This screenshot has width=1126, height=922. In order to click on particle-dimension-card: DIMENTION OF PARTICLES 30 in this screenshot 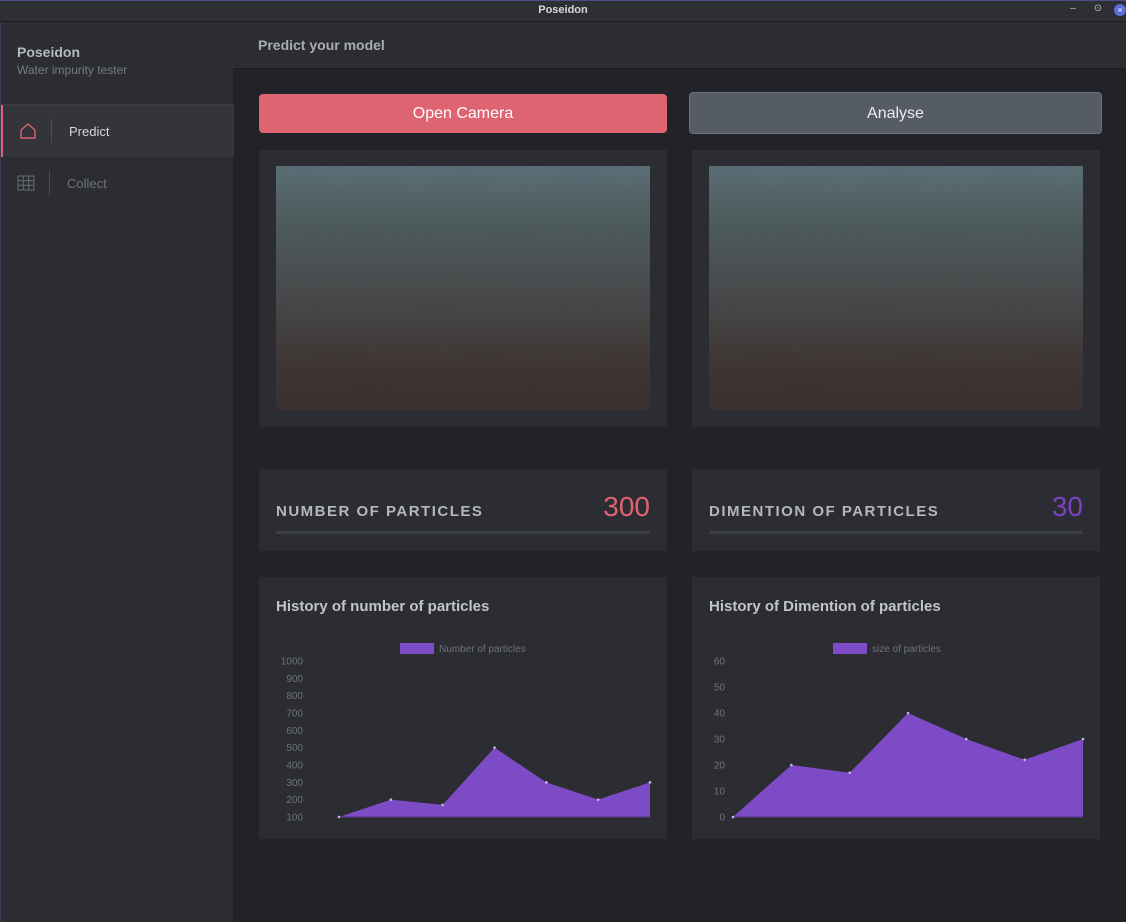, I will do `click(896, 510)`.